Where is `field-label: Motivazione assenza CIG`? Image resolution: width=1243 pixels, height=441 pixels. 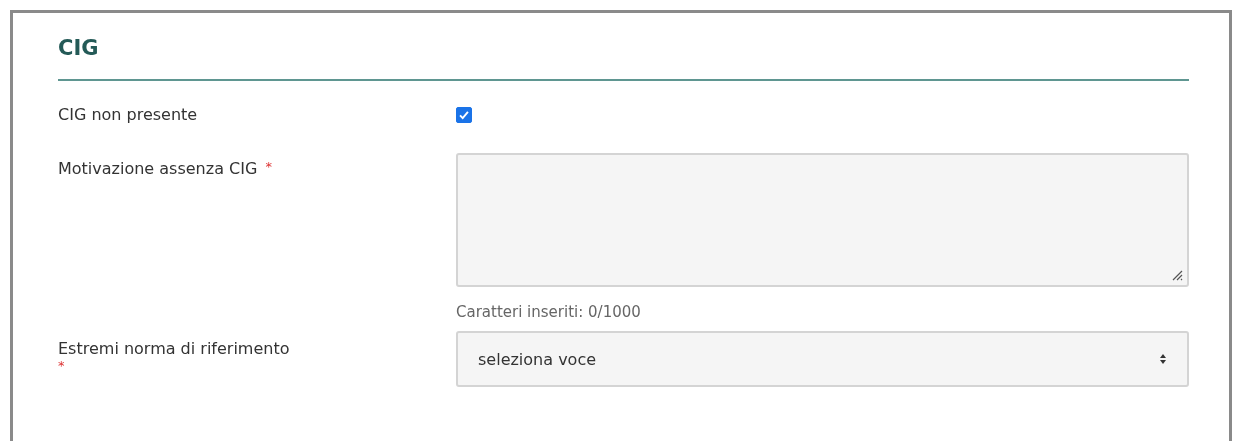
field-label: Motivazione assenza CIG is located at coordinates (158, 168).